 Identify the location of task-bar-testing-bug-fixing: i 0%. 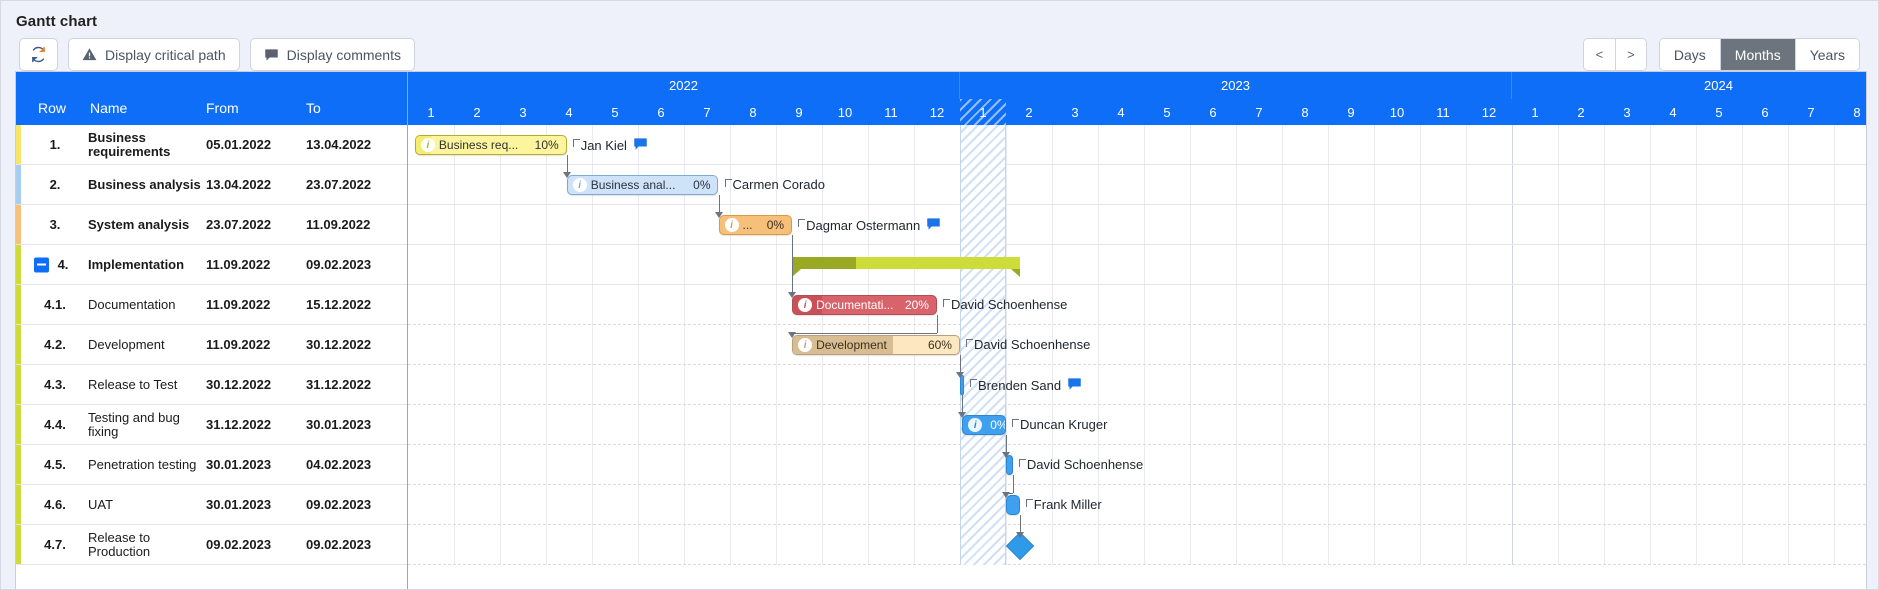
(984, 425).